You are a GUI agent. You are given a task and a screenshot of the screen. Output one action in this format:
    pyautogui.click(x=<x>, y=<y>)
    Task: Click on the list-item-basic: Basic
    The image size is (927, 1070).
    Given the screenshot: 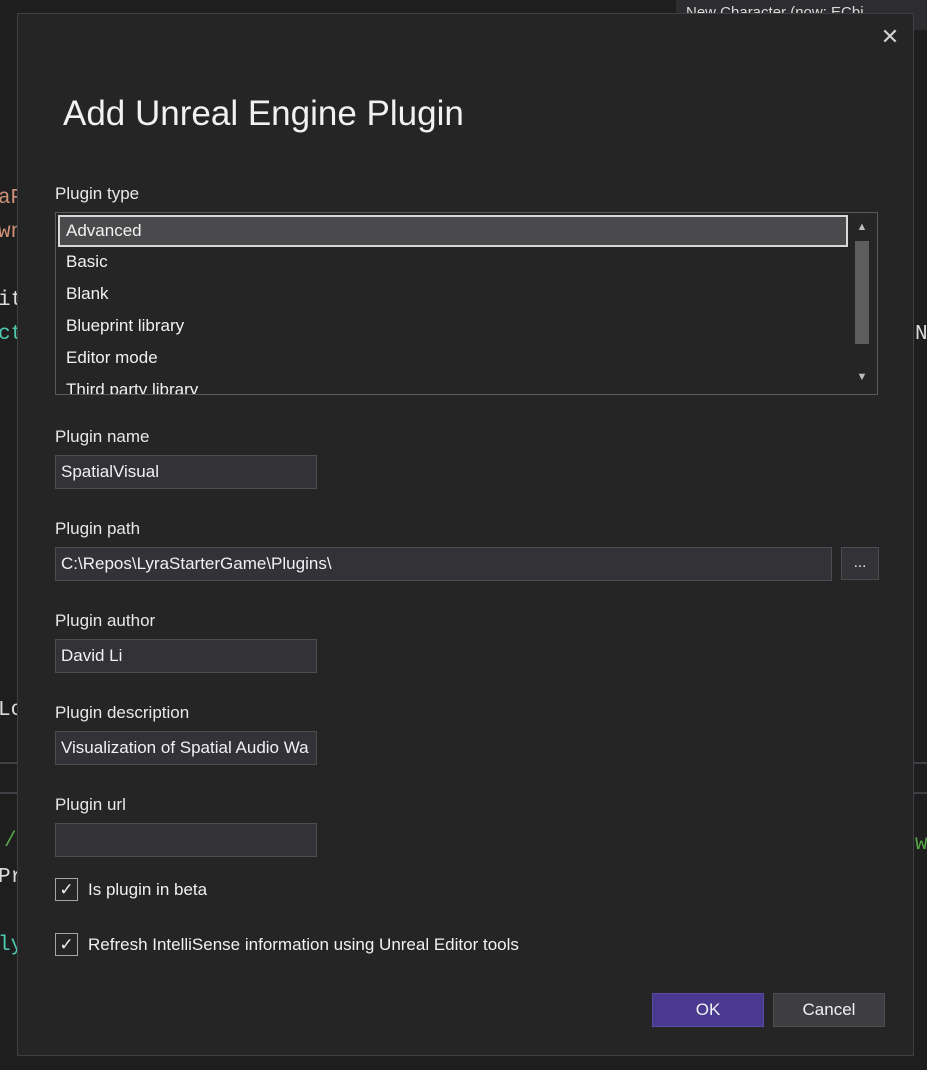 What is the action you would take?
    pyautogui.click(x=453, y=263)
    